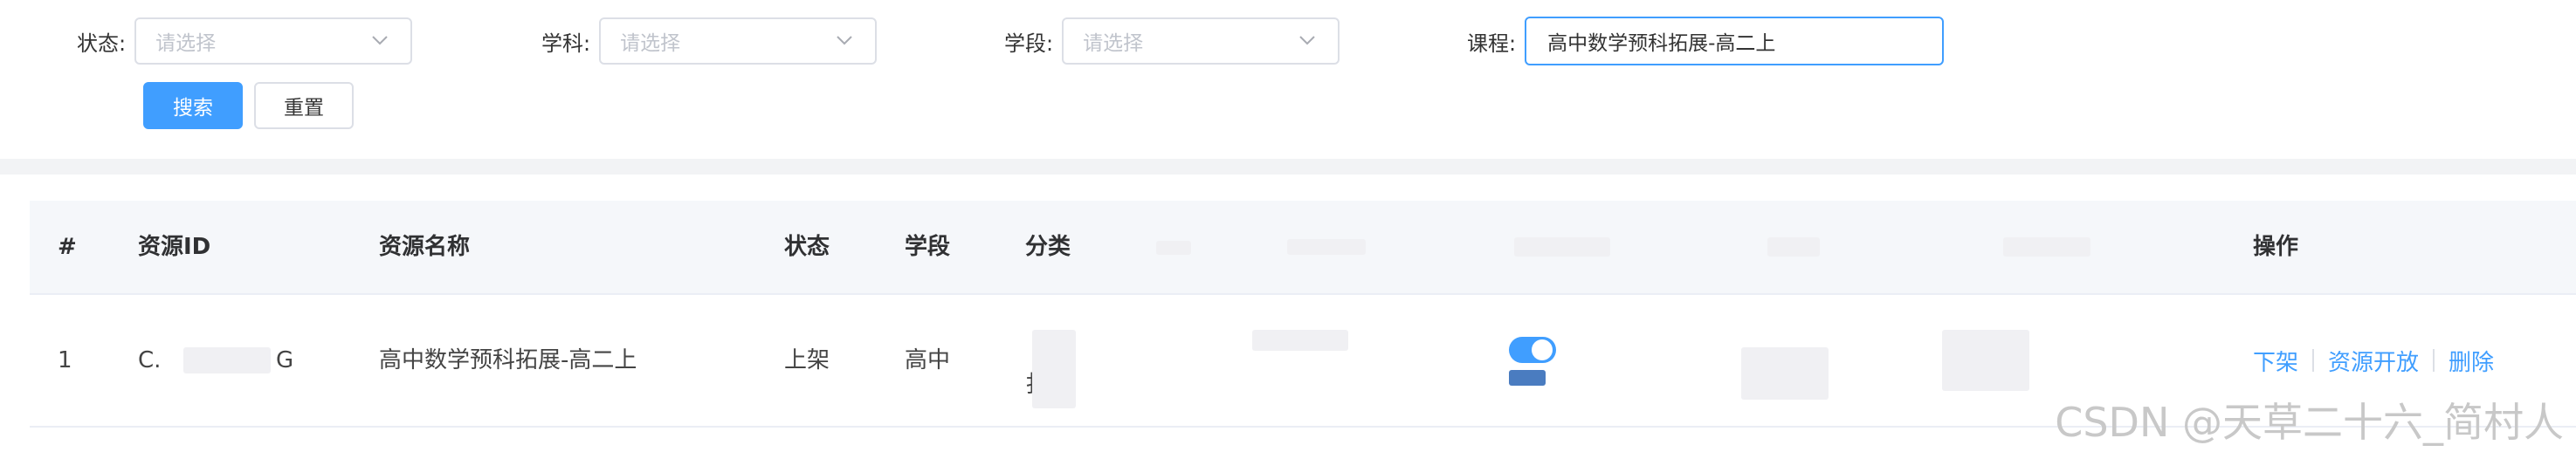 This screenshot has height=452, width=2576. What do you see at coordinates (1054, 369) in the screenshot?
I see `redacted-category` at bounding box center [1054, 369].